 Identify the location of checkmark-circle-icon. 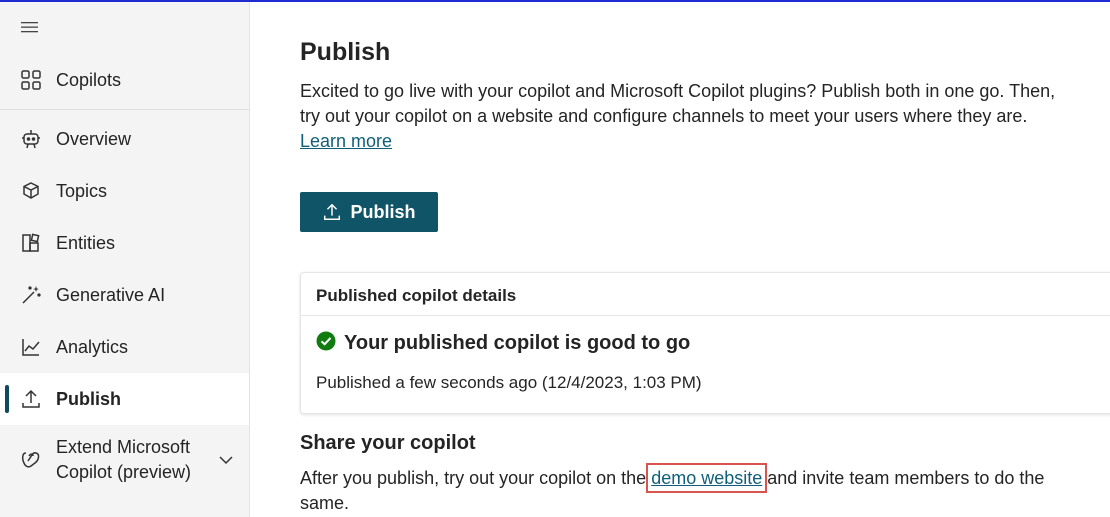
(326, 343).